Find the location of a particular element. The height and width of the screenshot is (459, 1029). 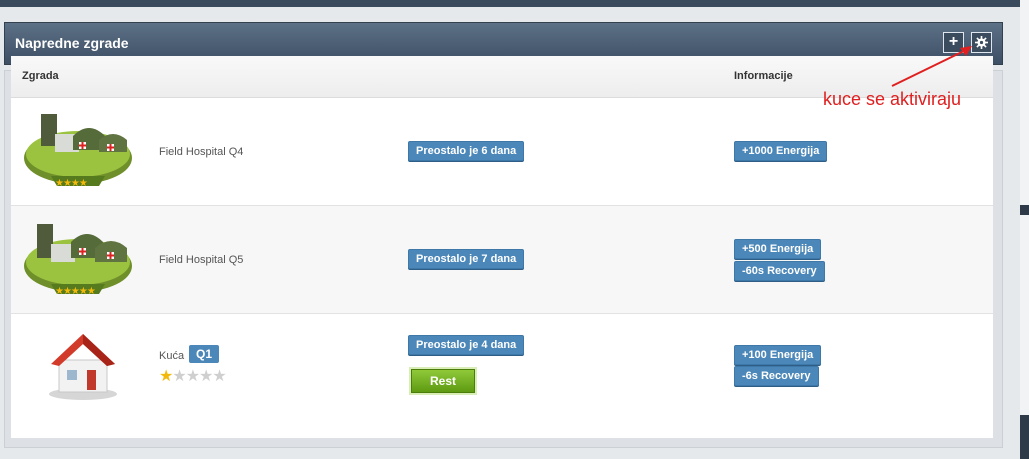

star-filled-icon: ★ is located at coordinates (166, 376).